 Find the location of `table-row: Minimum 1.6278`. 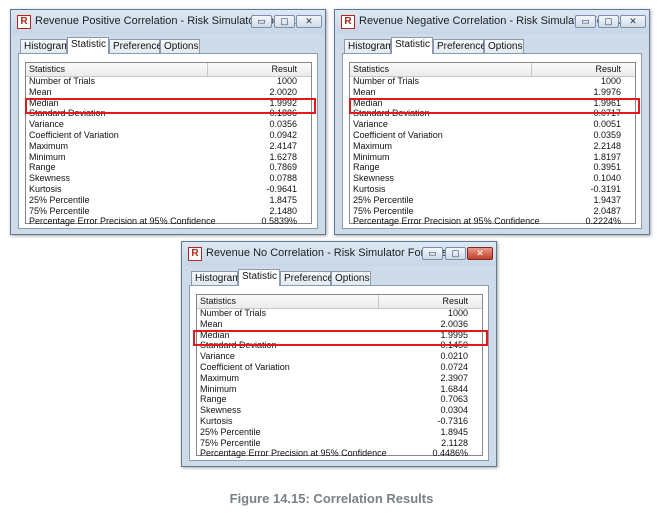

table-row: Minimum 1.6278 is located at coordinates (168, 157).